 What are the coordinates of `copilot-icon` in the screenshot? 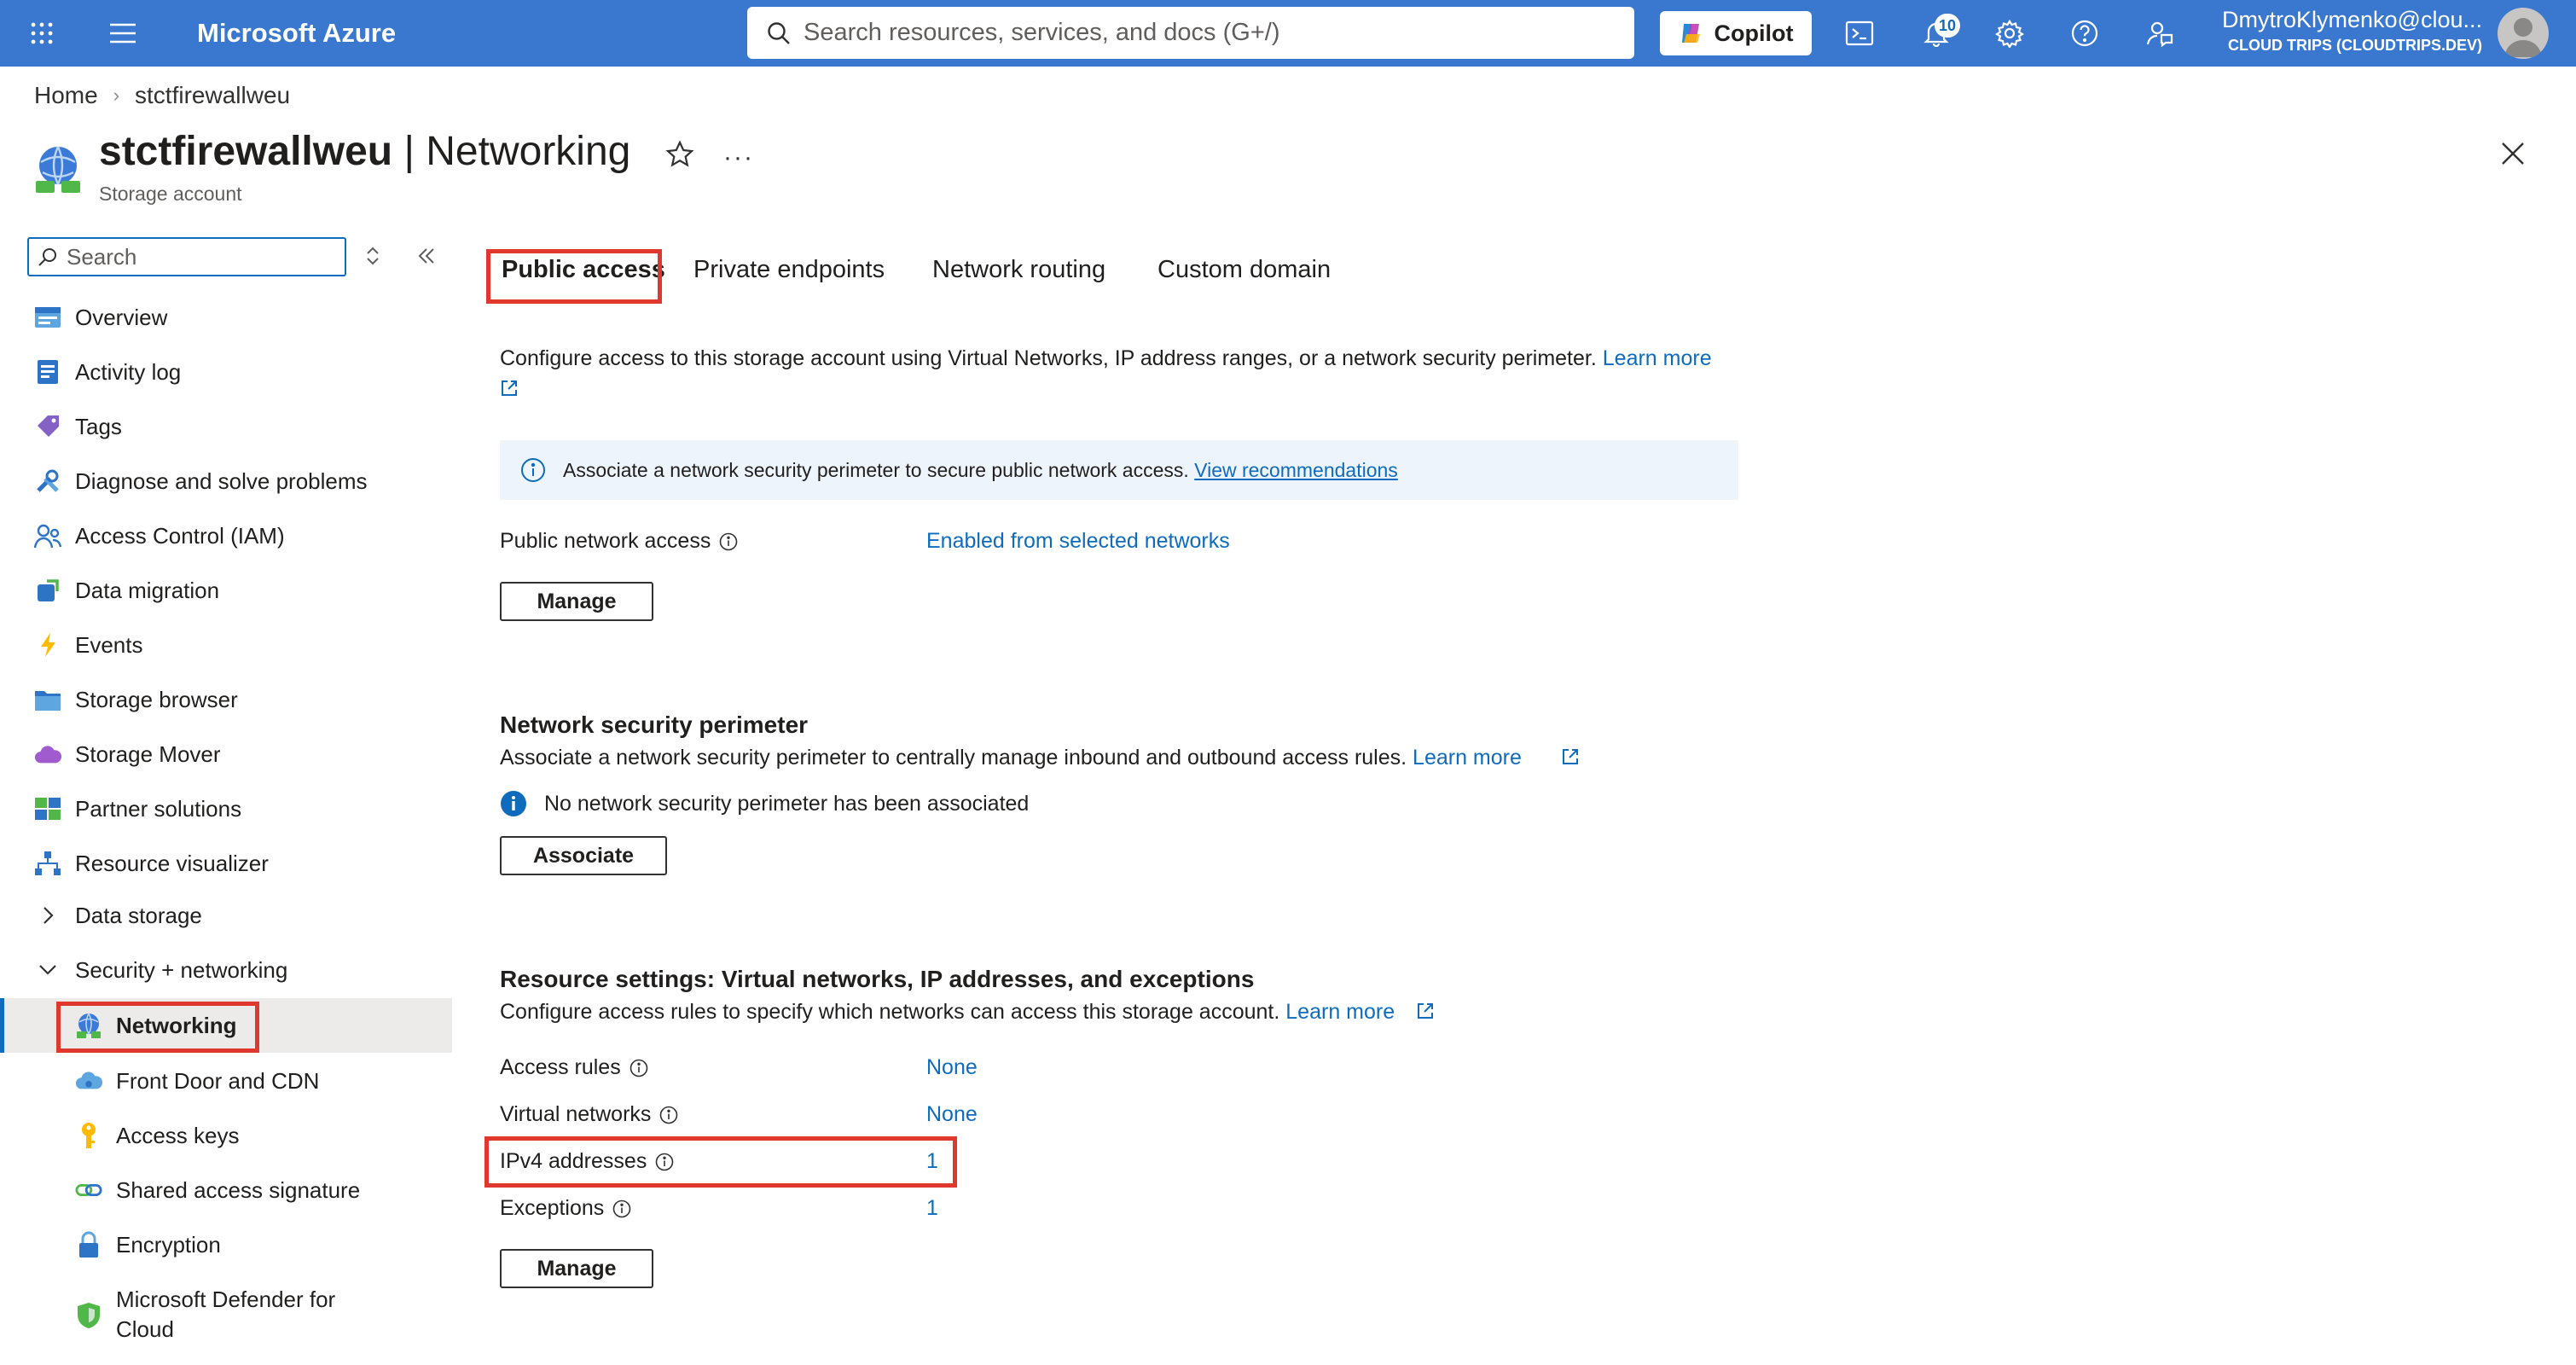 It's located at (1691, 33).